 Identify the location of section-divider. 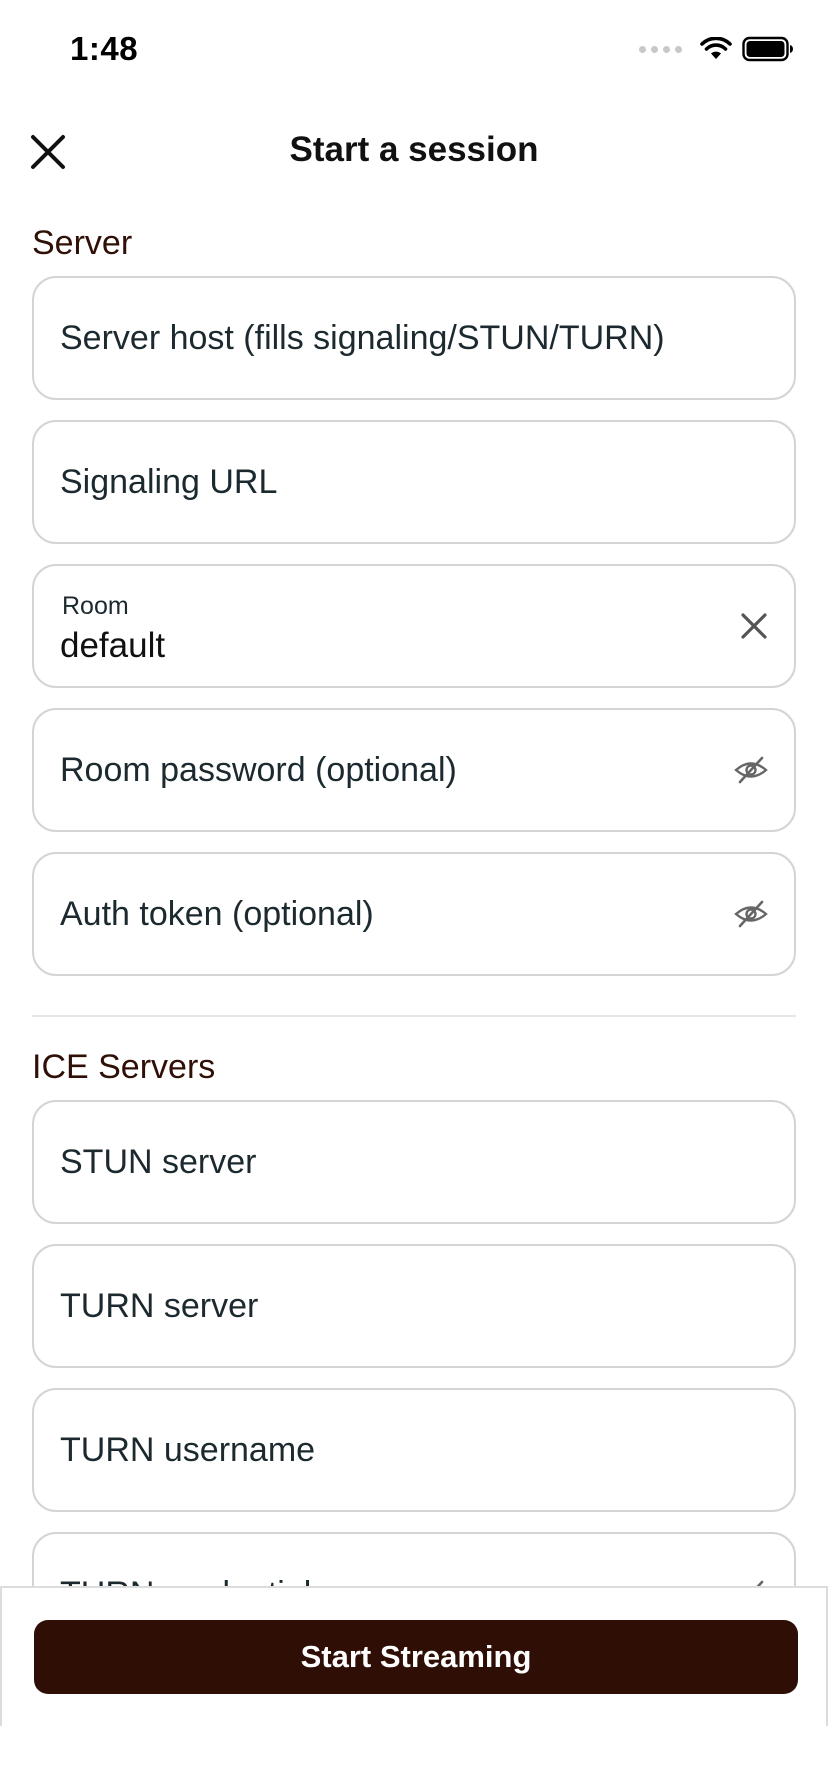
(414, 1016).